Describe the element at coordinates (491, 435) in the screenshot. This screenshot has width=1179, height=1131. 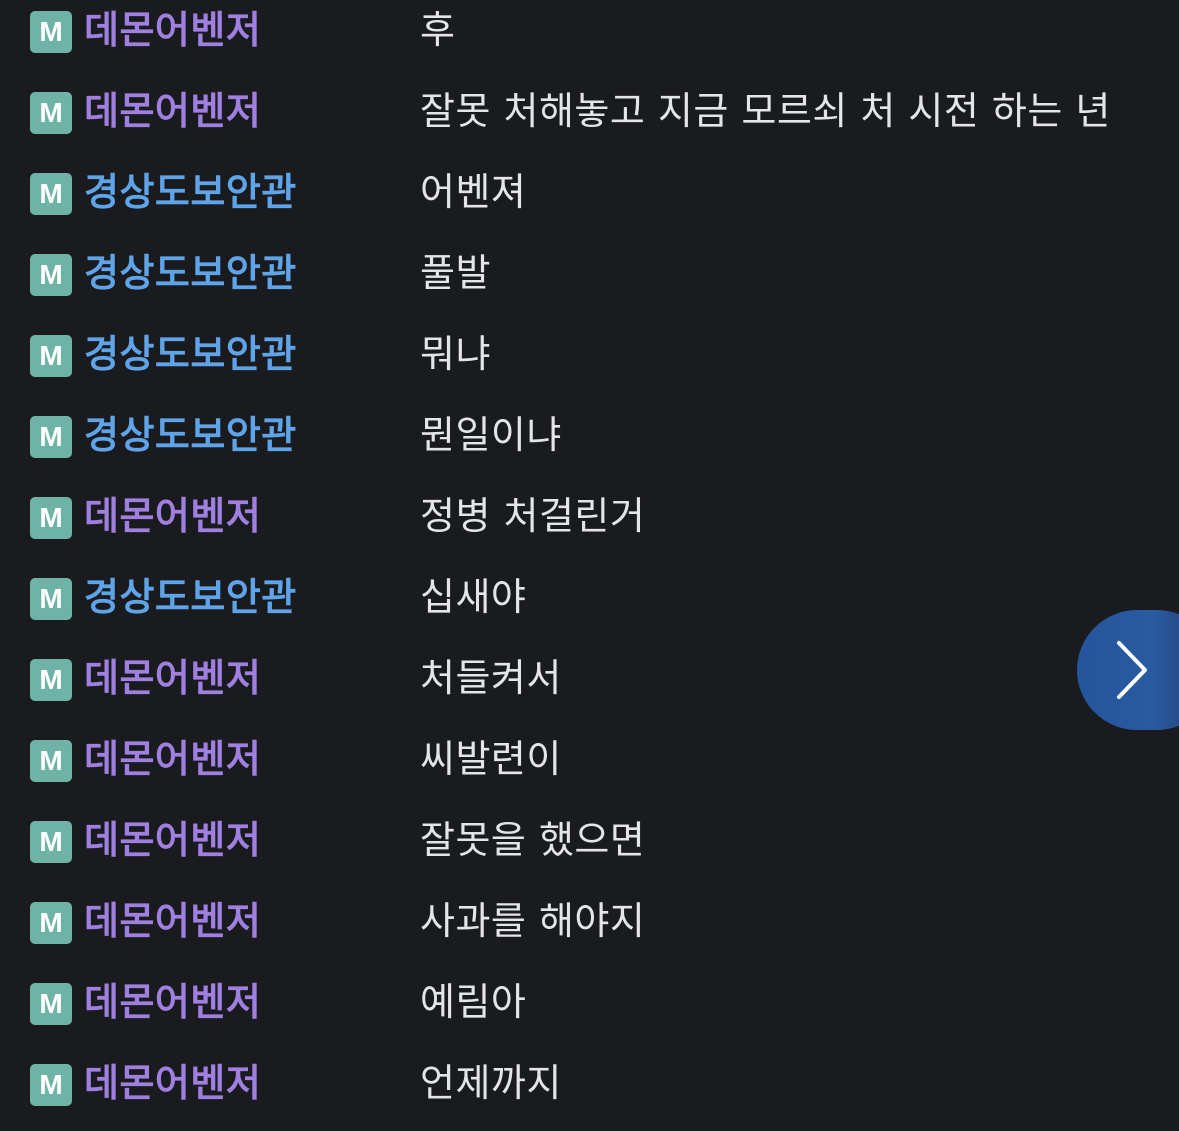
I see `chat-message-text: 뭔일이냐` at that location.